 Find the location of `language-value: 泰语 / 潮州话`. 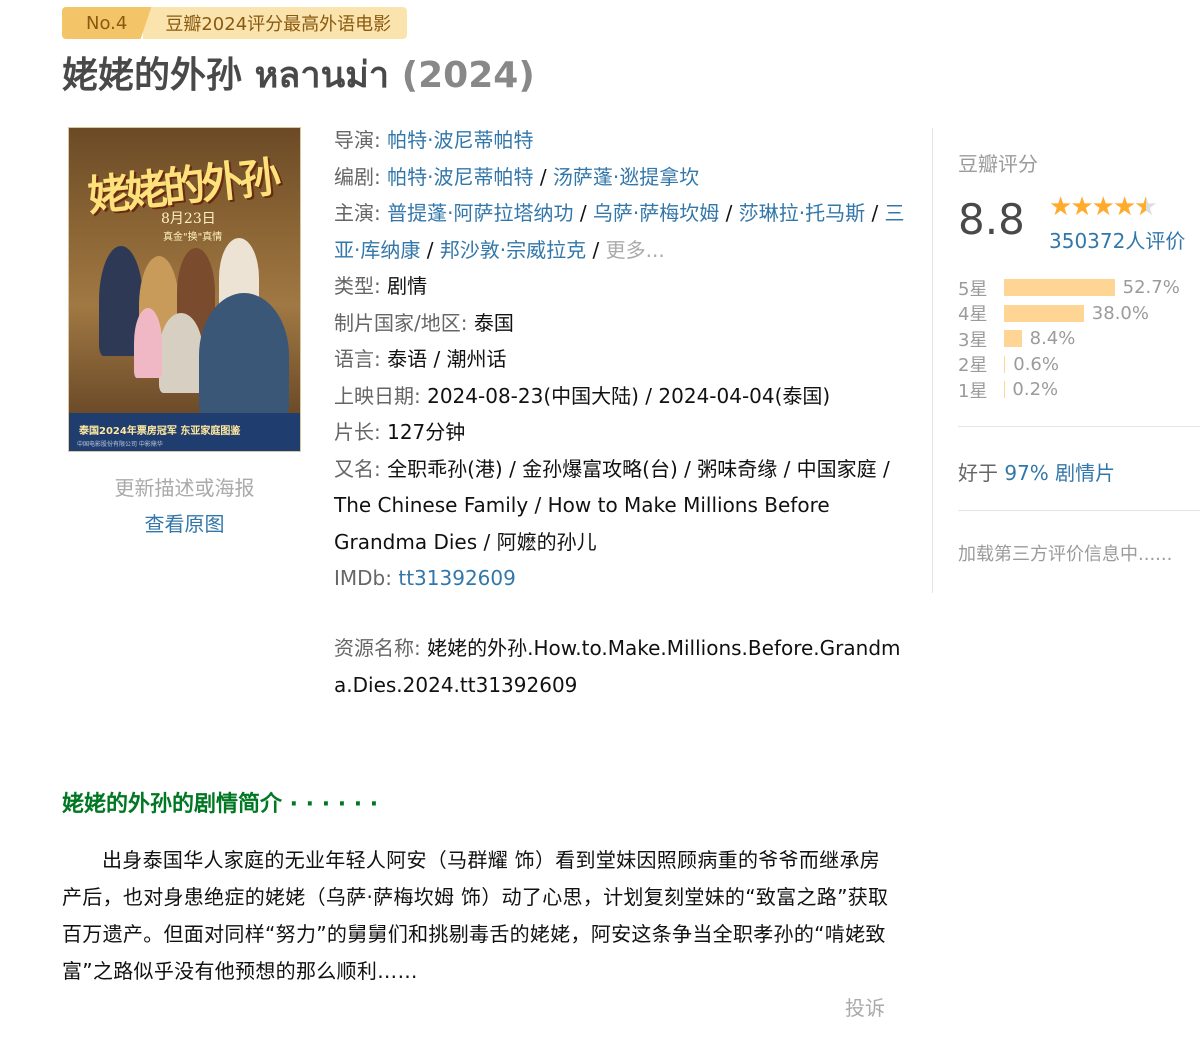

language-value: 泰语 / 潮州话 is located at coordinates (447, 359).